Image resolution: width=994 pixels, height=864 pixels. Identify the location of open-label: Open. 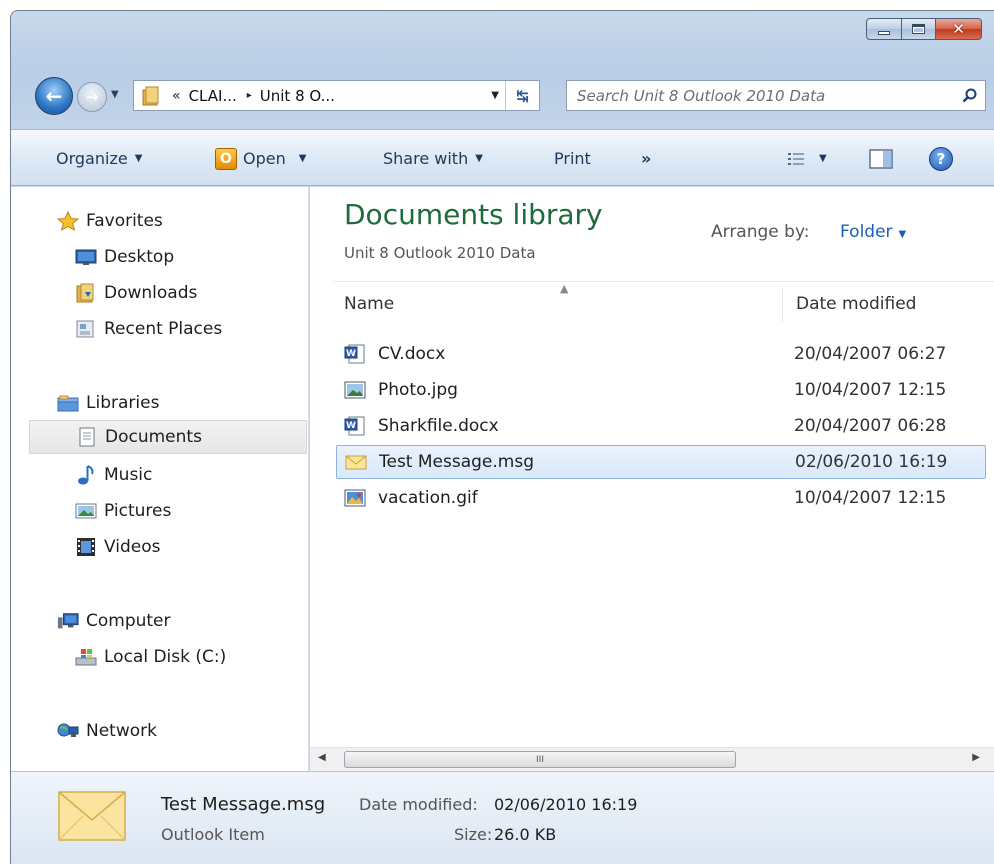
(264, 158).